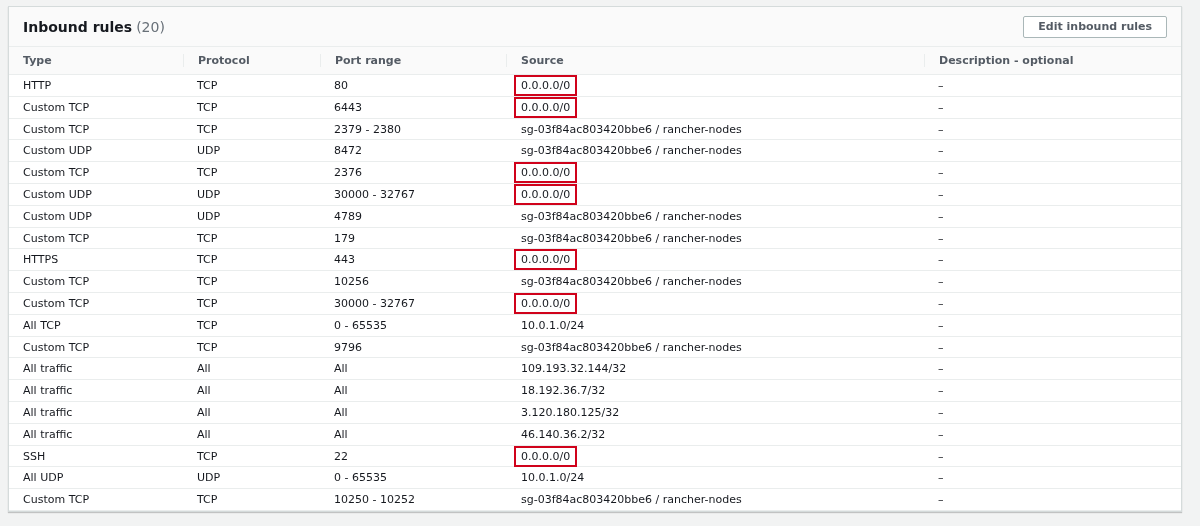  What do you see at coordinates (563, 434) in the screenshot?
I see `table-cell-text: 46.140.36.2/32` at bounding box center [563, 434].